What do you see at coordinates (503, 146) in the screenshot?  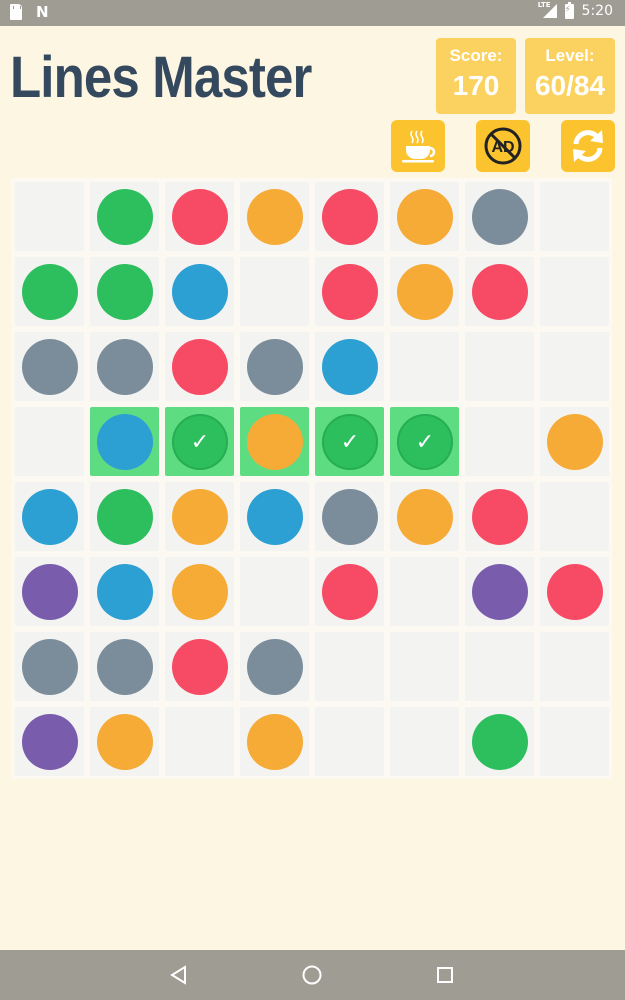 I see `remove-ads-button: AD` at bounding box center [503, 146].